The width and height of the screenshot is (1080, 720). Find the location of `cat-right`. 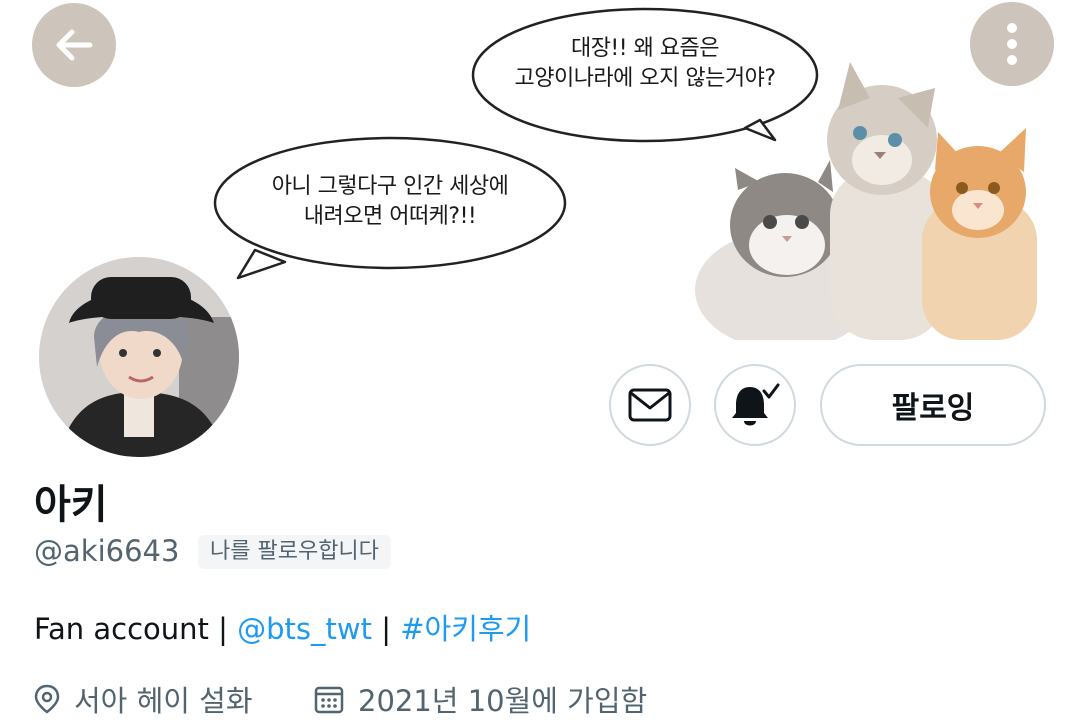

cat-right is located at coordinates (979, 234).